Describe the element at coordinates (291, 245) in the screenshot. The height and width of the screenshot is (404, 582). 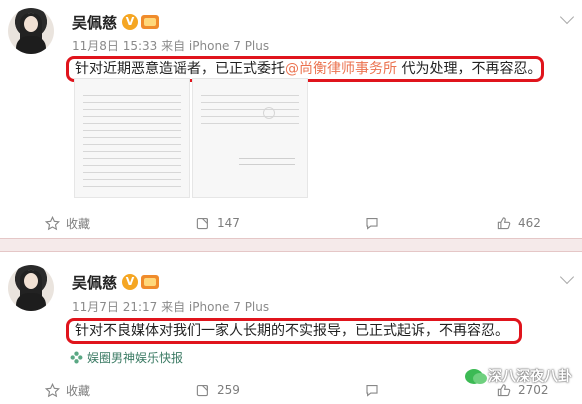
I see `post-divider` at that location.